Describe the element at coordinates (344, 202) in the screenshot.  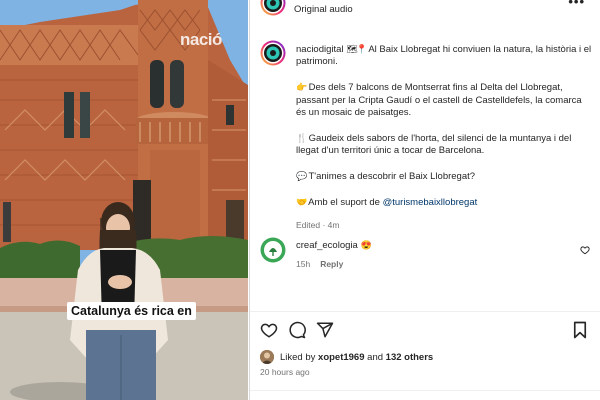
I see `caption-support: Amb el suport de` at that location.